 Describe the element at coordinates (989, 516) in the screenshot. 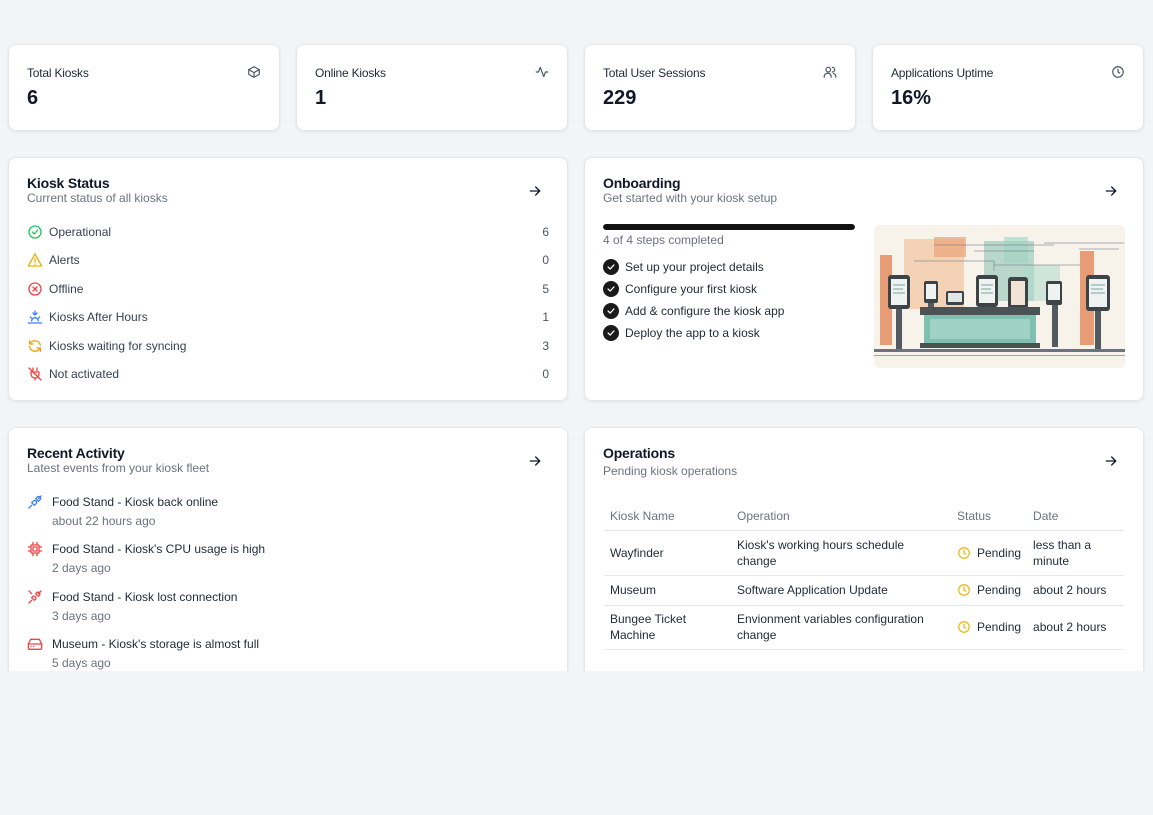

I see `column-header: Status` at that location.